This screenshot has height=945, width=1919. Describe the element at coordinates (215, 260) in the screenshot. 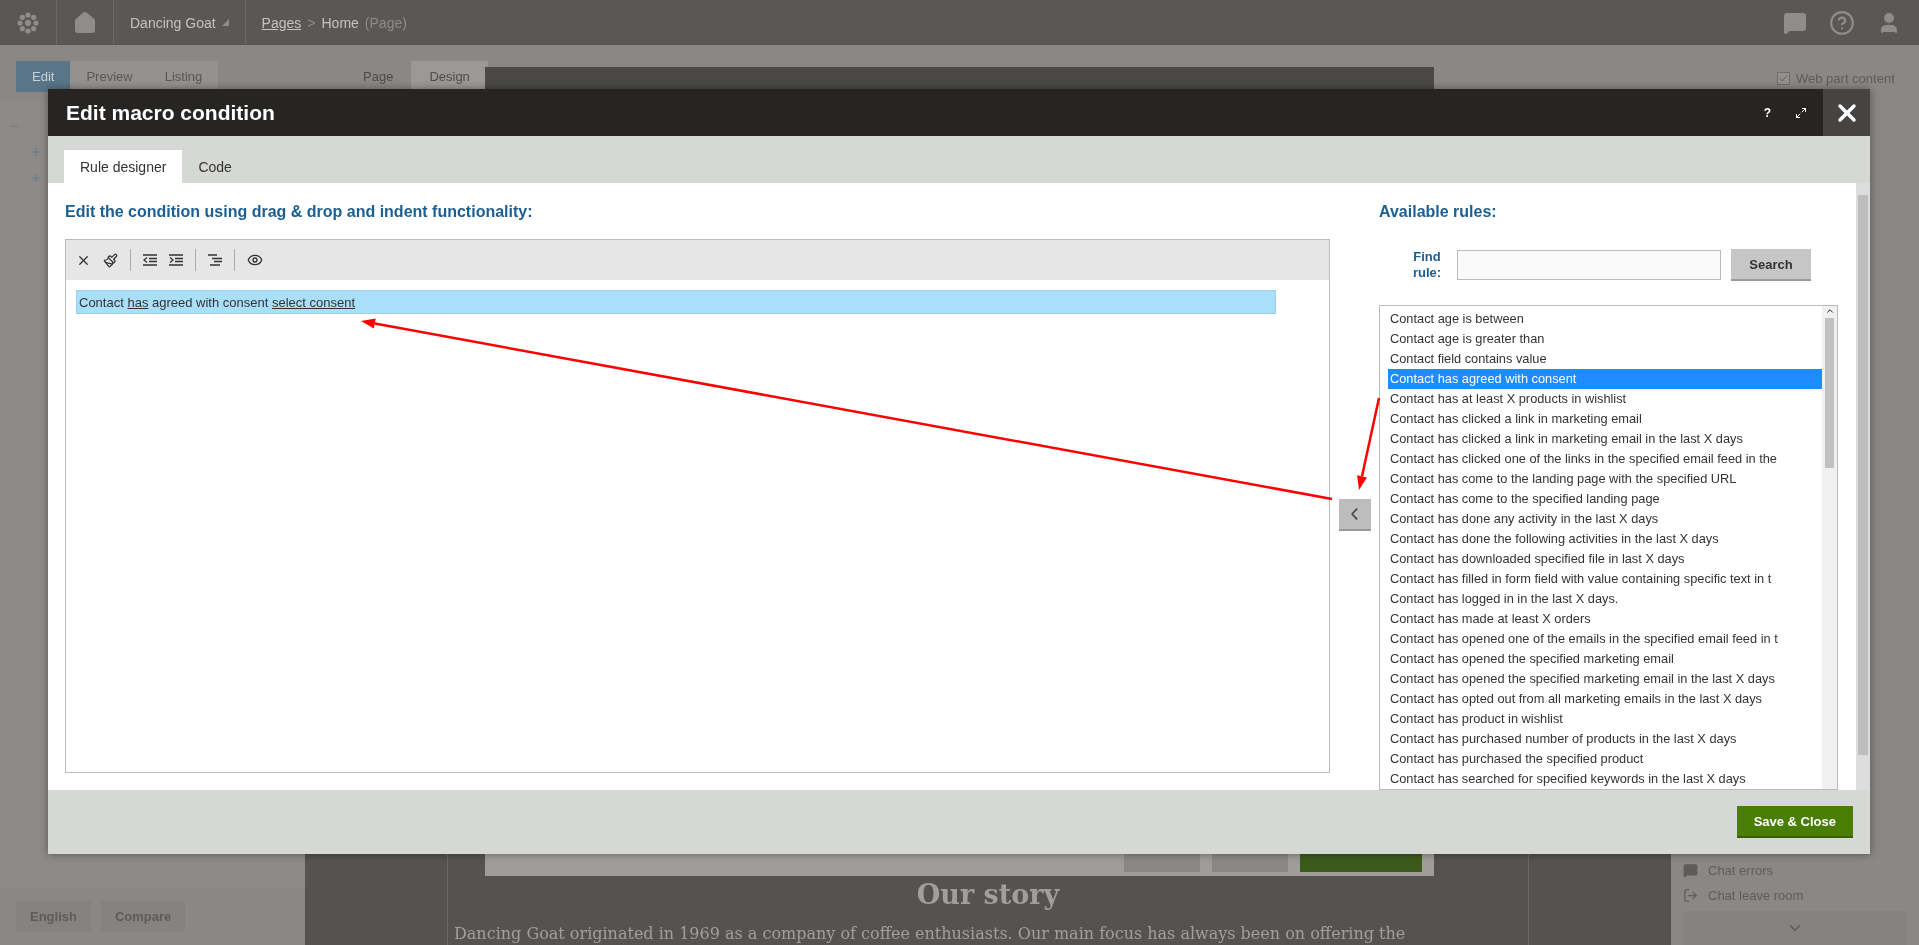

I see `align-icon` at that location.